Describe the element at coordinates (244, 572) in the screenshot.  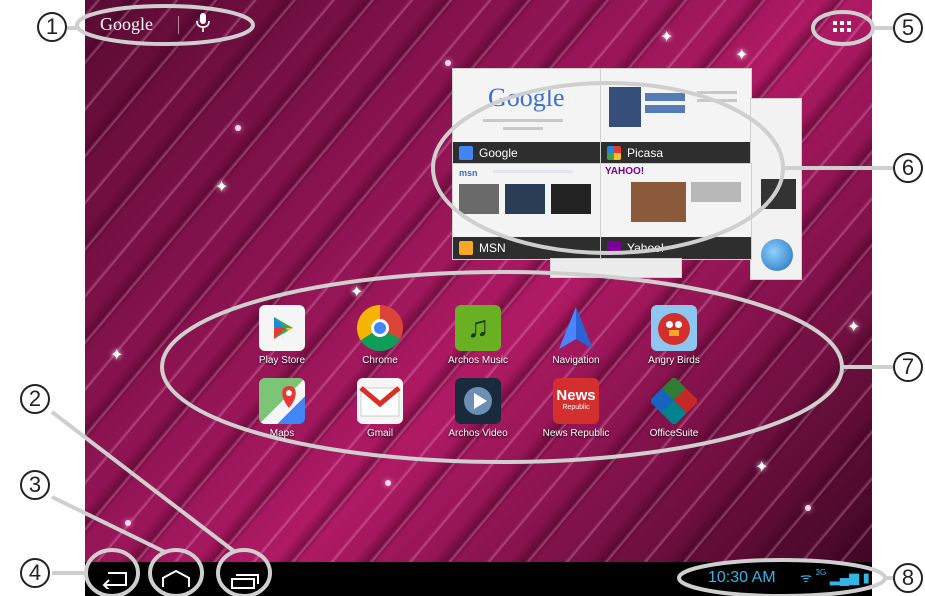
I see `callout-ellipse-recent-btn` at that location.